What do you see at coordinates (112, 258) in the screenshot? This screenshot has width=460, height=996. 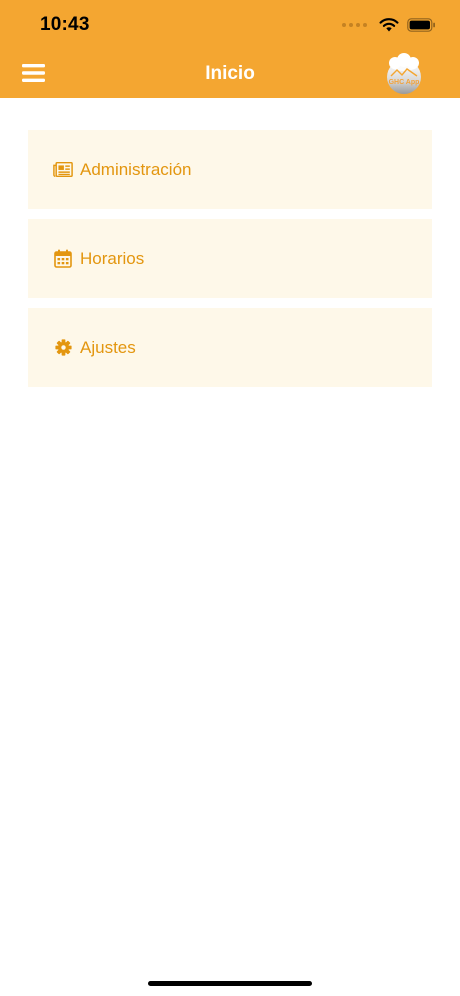 I see `menu-item-label: Horarios` at bounding box center [112, 258].